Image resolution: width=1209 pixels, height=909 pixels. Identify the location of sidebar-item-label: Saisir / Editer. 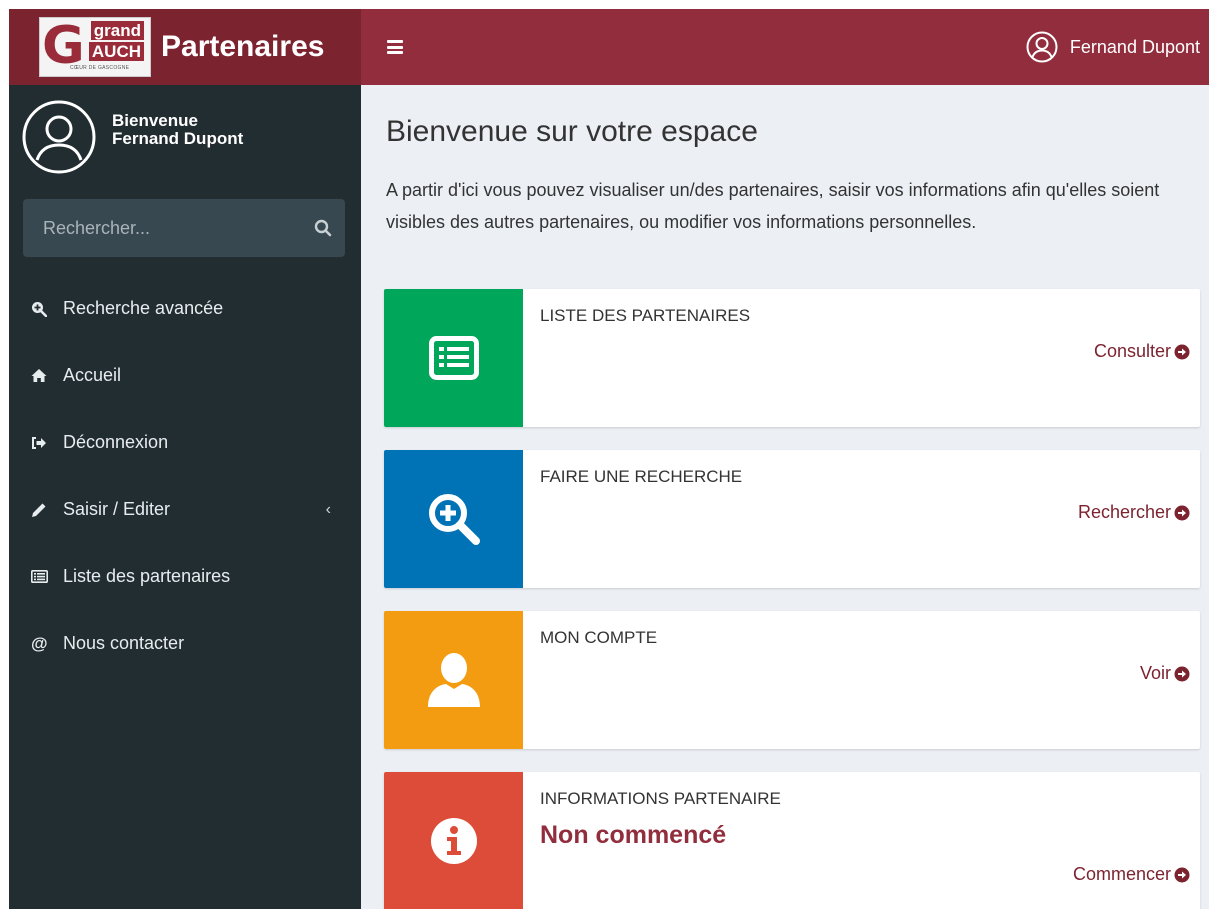
(117, 509).